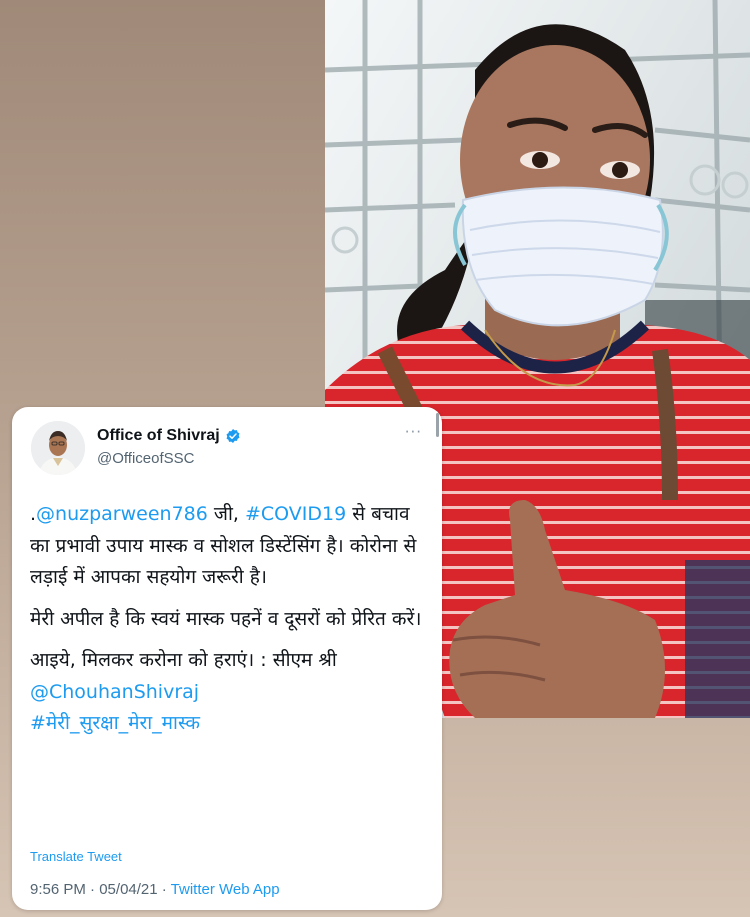 The image size is (750, 917). Describe the element at coordinates (76, 856) in the screenshot. I see `translate-tweet-link: Translate Tweet` at that location.